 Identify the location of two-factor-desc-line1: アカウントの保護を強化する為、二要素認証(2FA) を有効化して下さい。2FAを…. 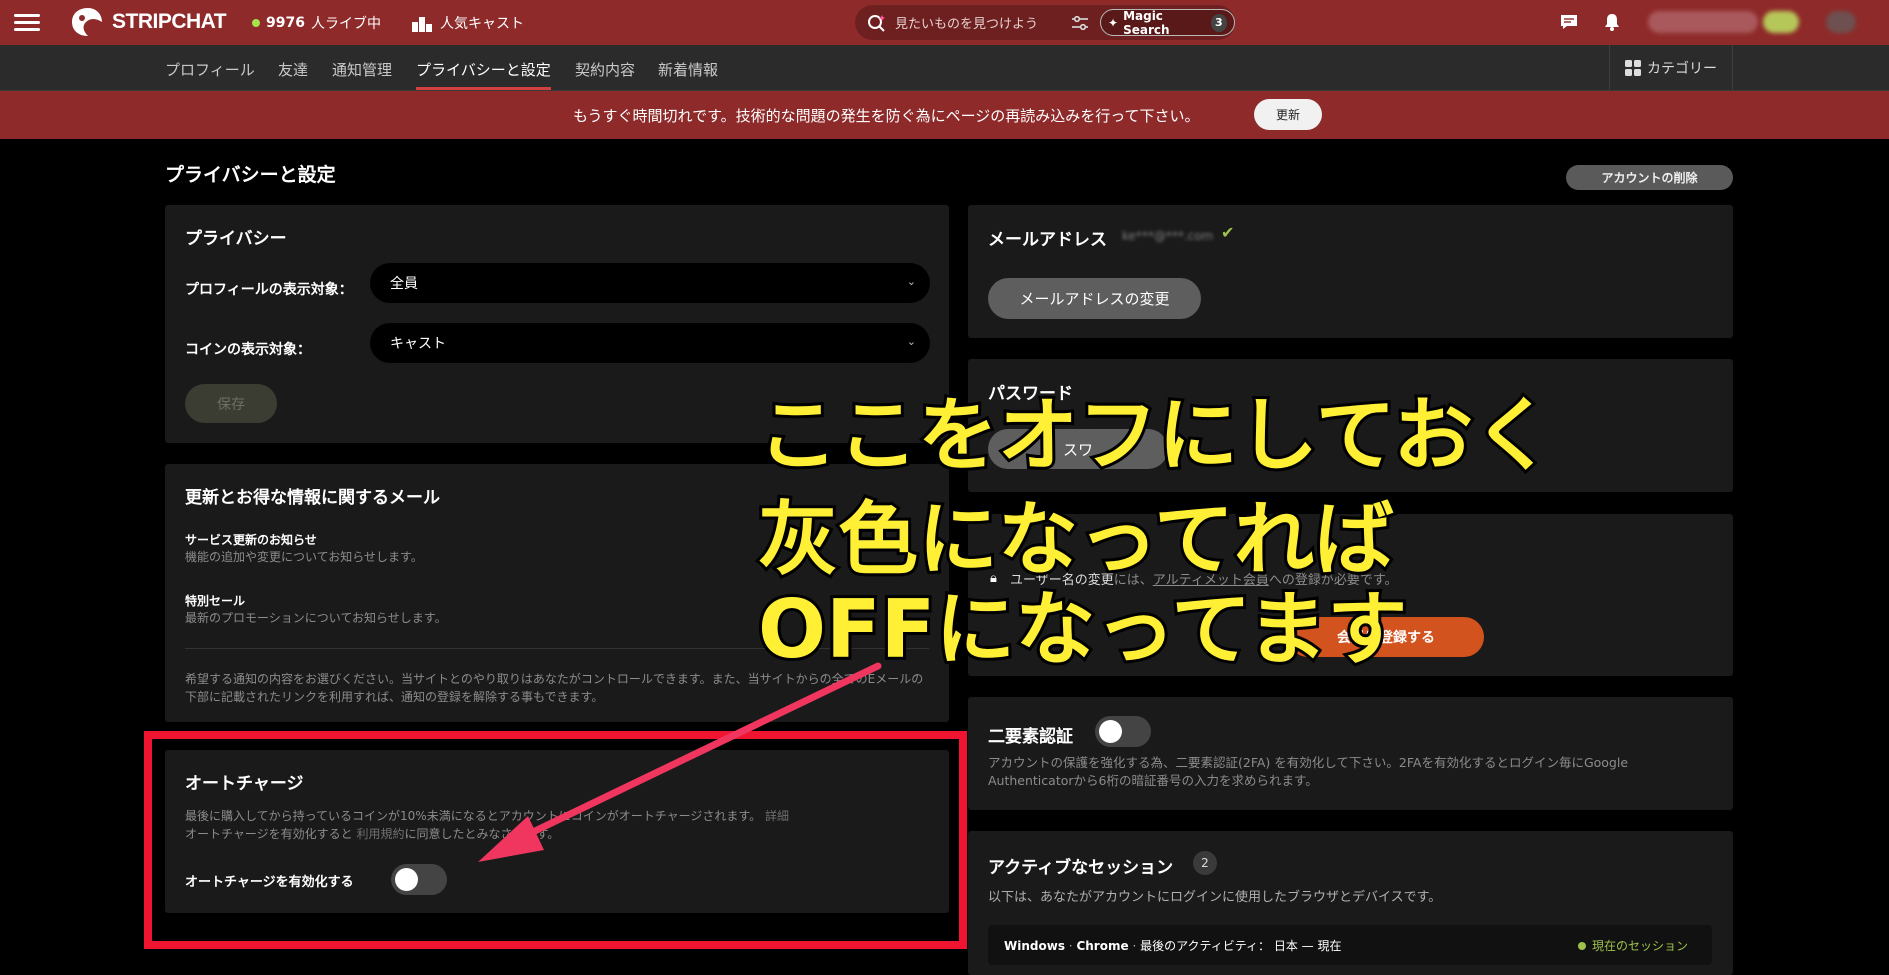
(1308, 762).